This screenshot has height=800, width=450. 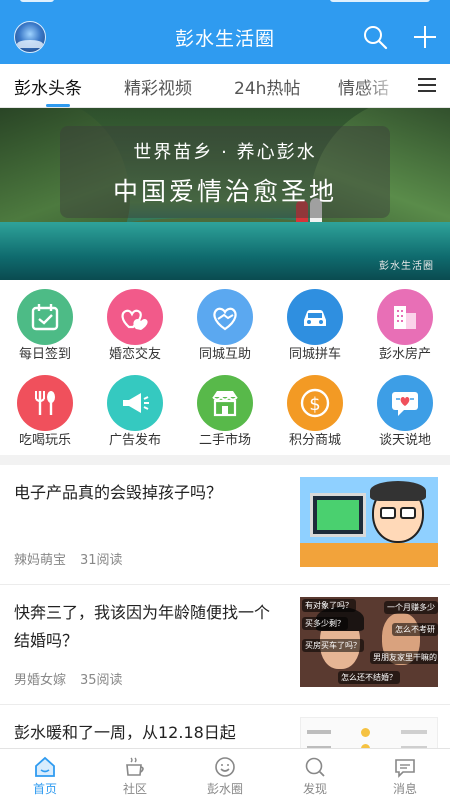 I want to click on quick-link-label: 谈天说地, so click(x=404, y=440).